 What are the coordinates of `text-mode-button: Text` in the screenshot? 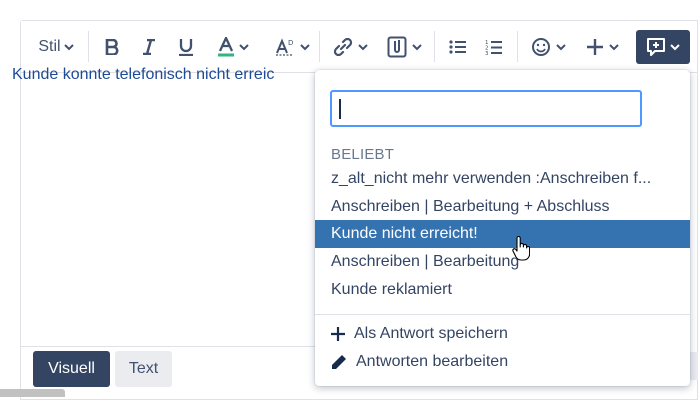 It's located at (143, 369).